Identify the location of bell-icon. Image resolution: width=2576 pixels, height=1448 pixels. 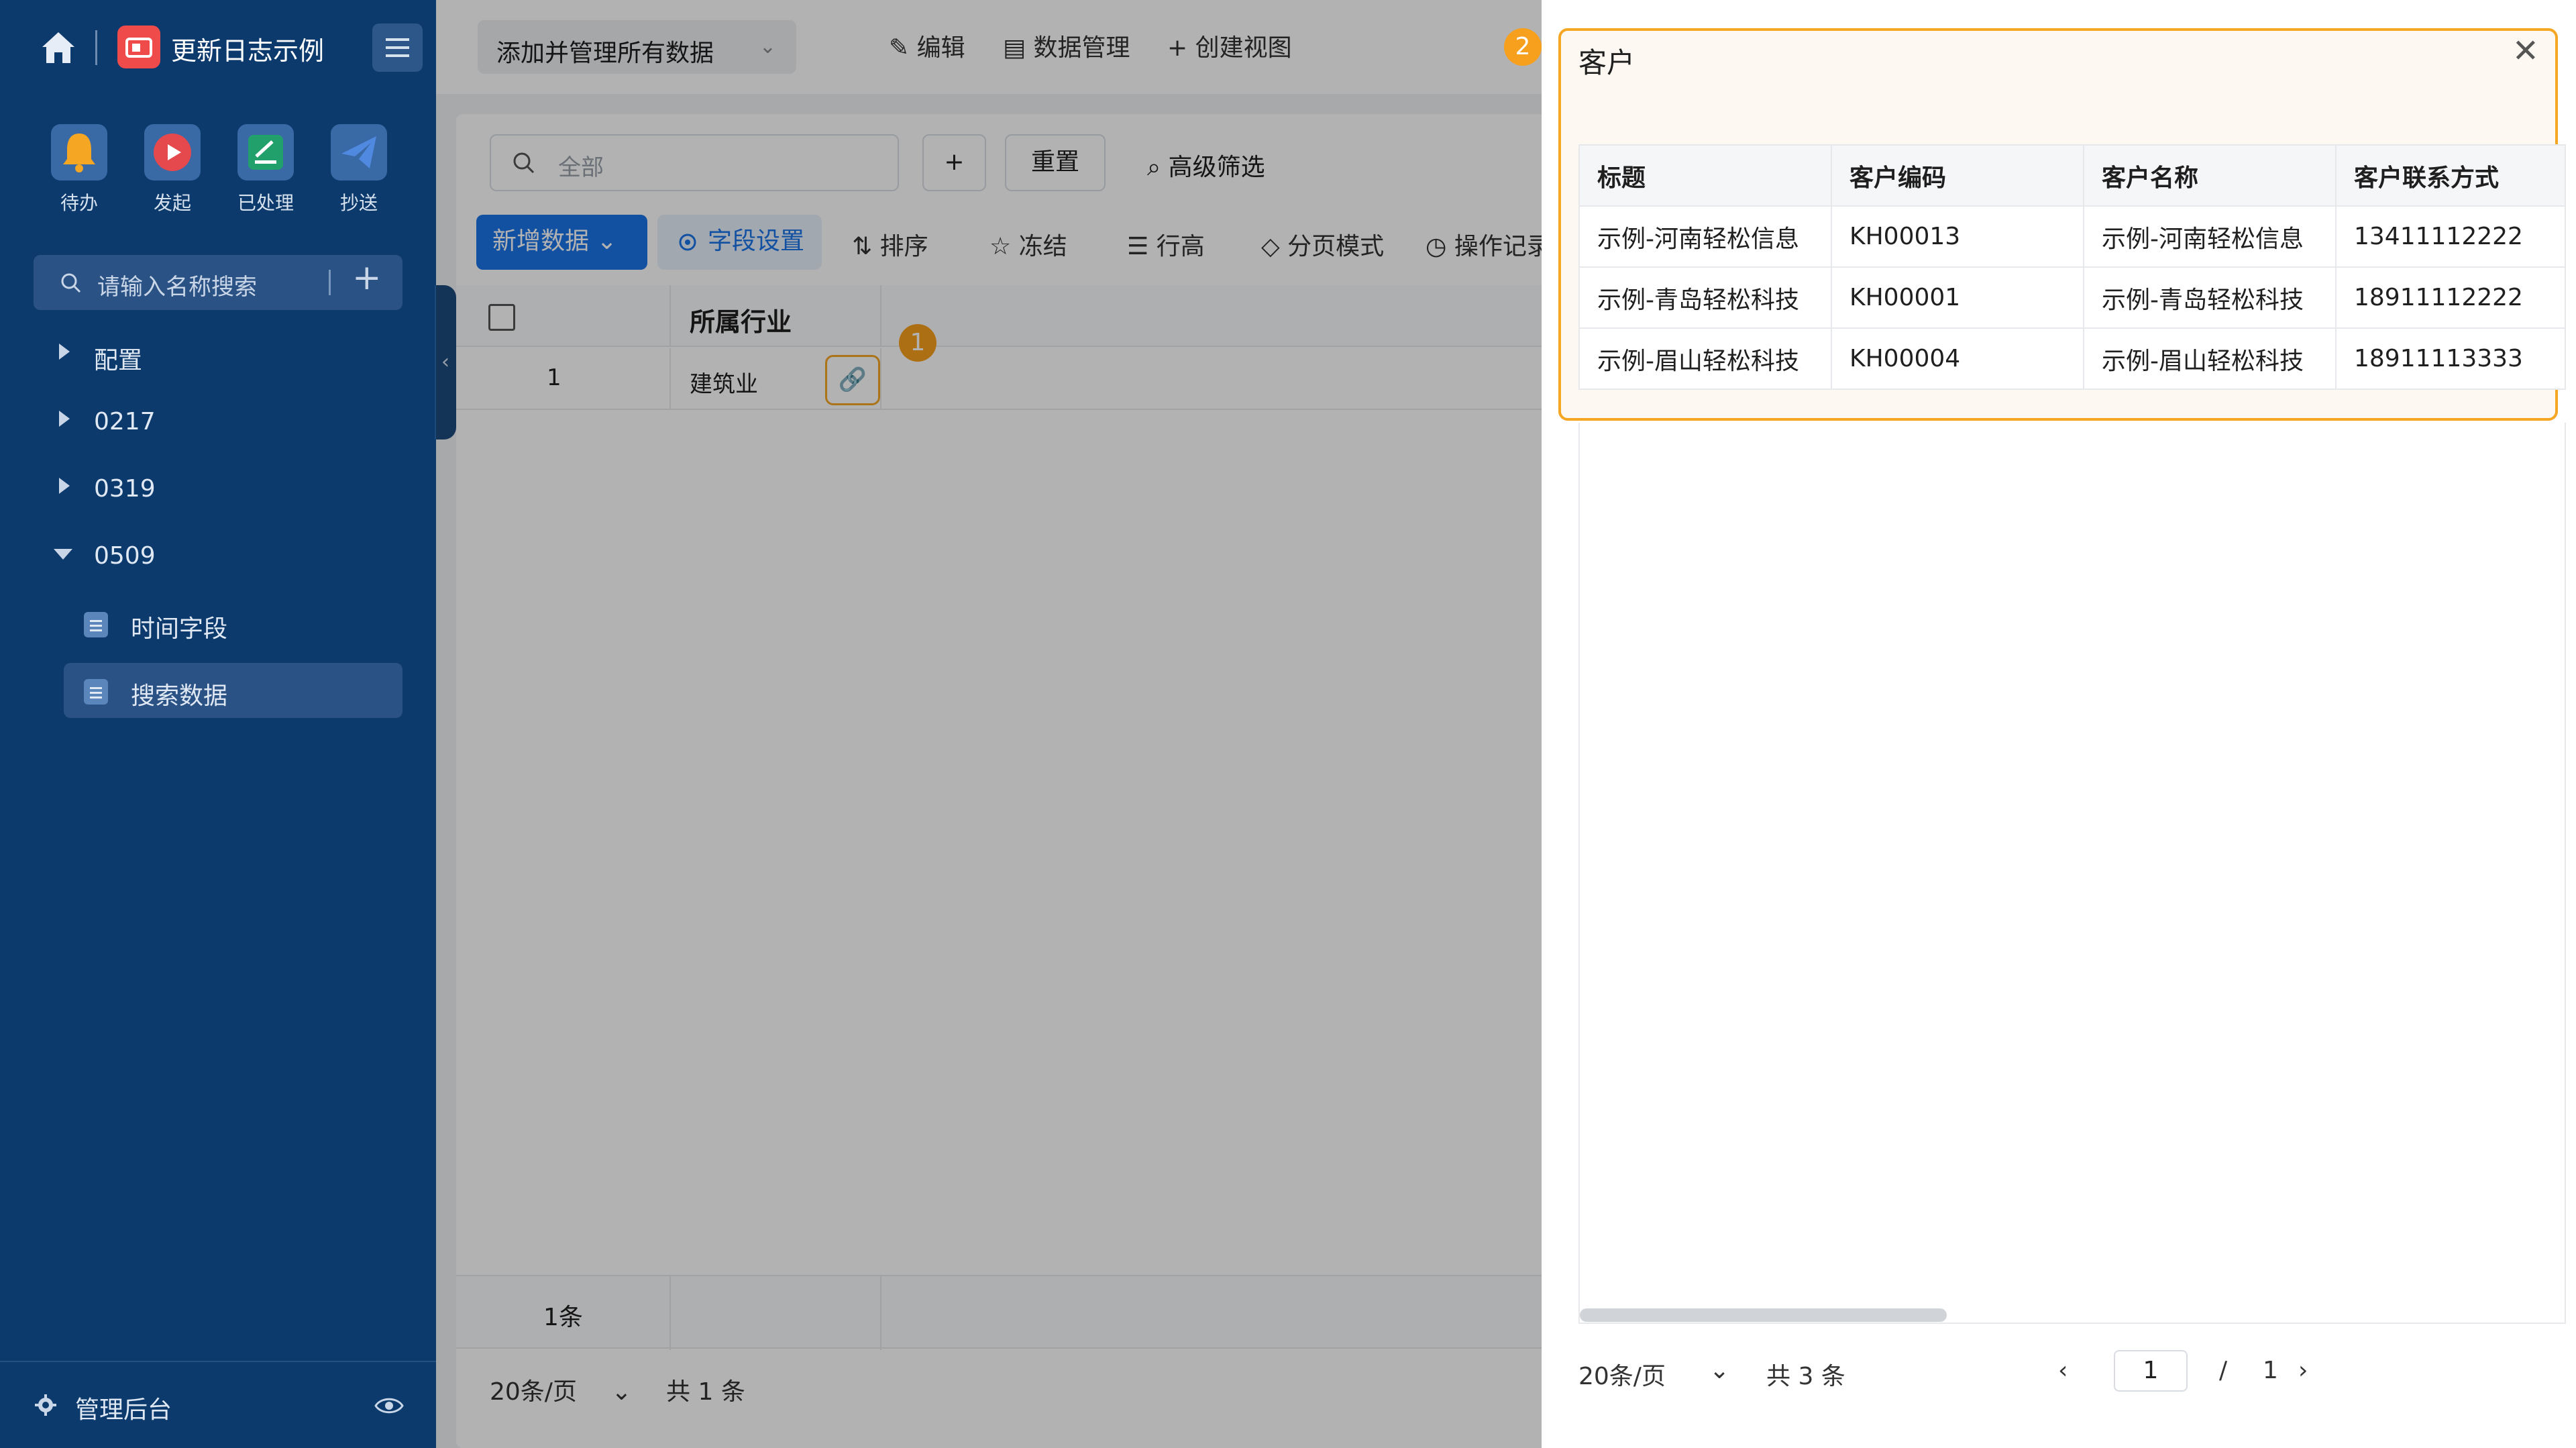
(79, 152).